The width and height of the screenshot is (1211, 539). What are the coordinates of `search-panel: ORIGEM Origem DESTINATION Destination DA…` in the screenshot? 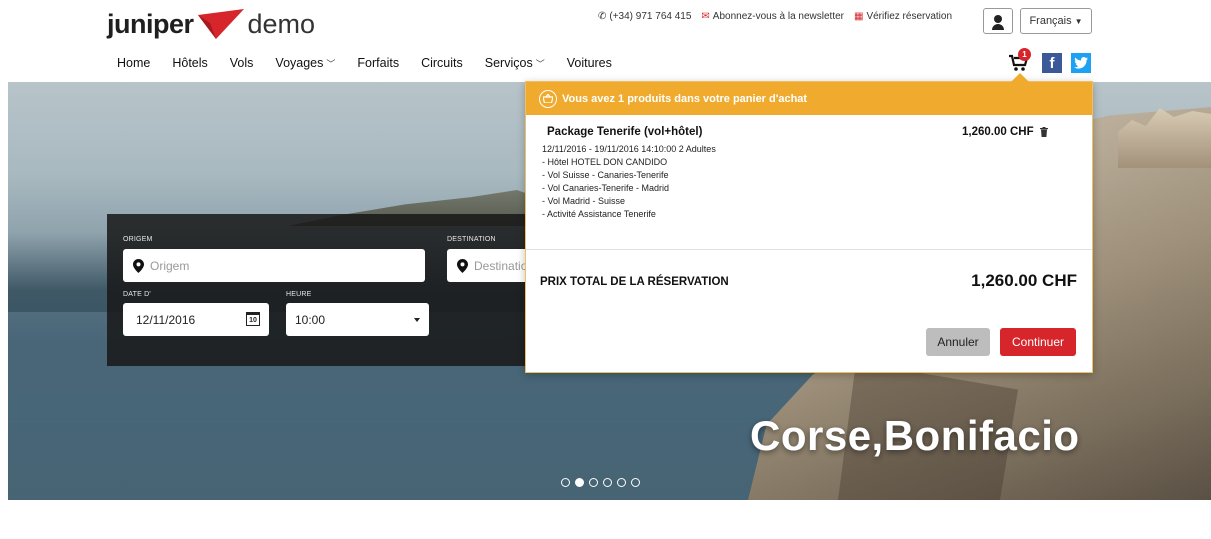 It's located at (322, 290).